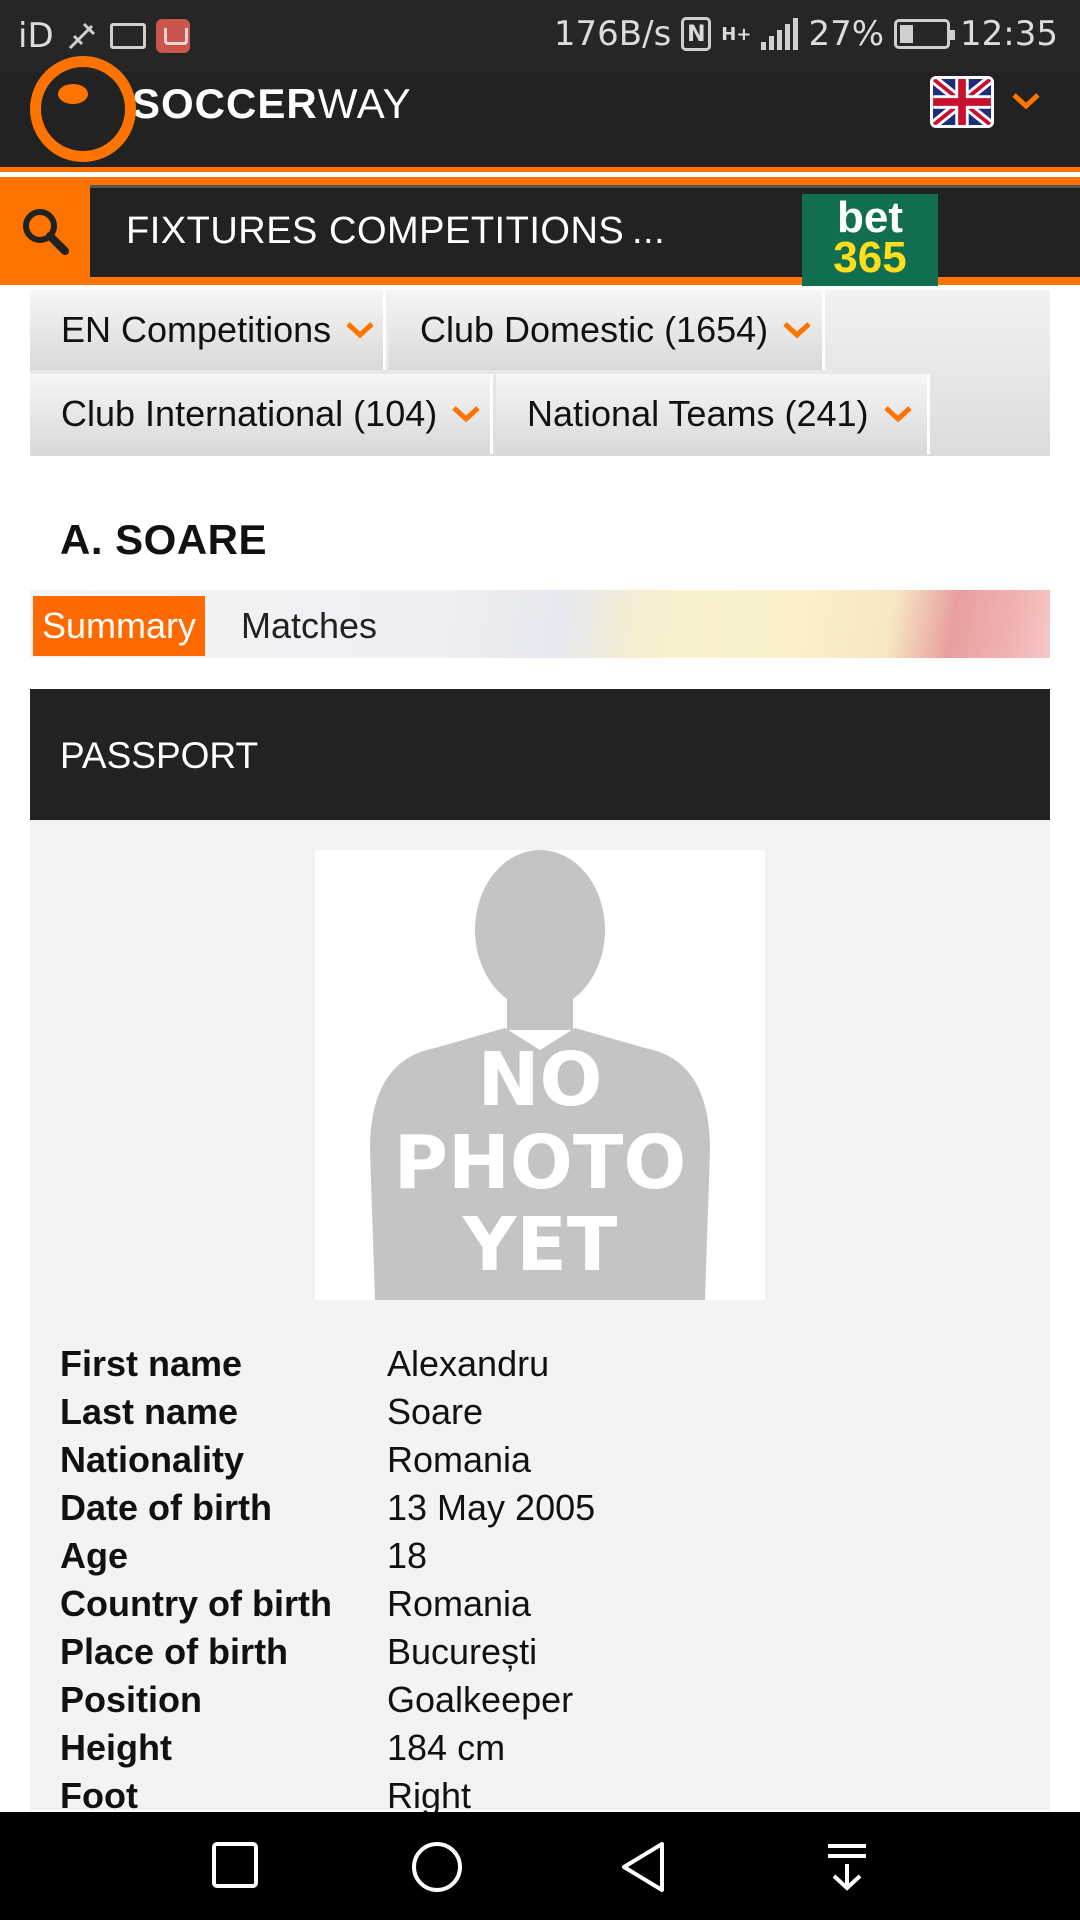  Describe the element at coordinates (174, 1651) in the screenshot. I see `info-label: Place of birth` at that location.